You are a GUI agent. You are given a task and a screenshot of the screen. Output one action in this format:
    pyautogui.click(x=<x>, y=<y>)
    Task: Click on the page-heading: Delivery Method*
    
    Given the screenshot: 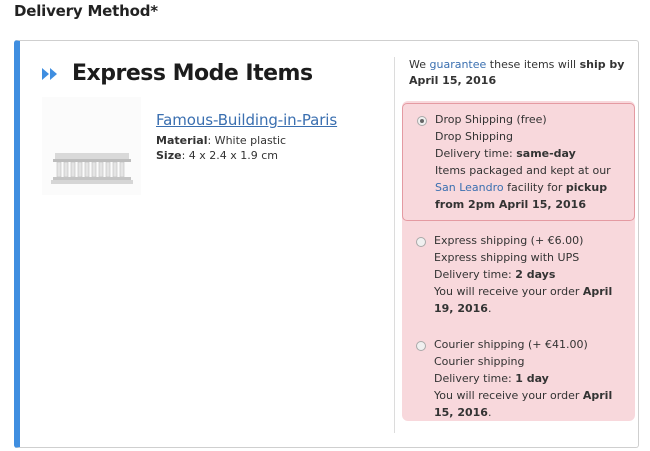 What is the action you would take?
    pyautogui.click(x=86, y=11)
    